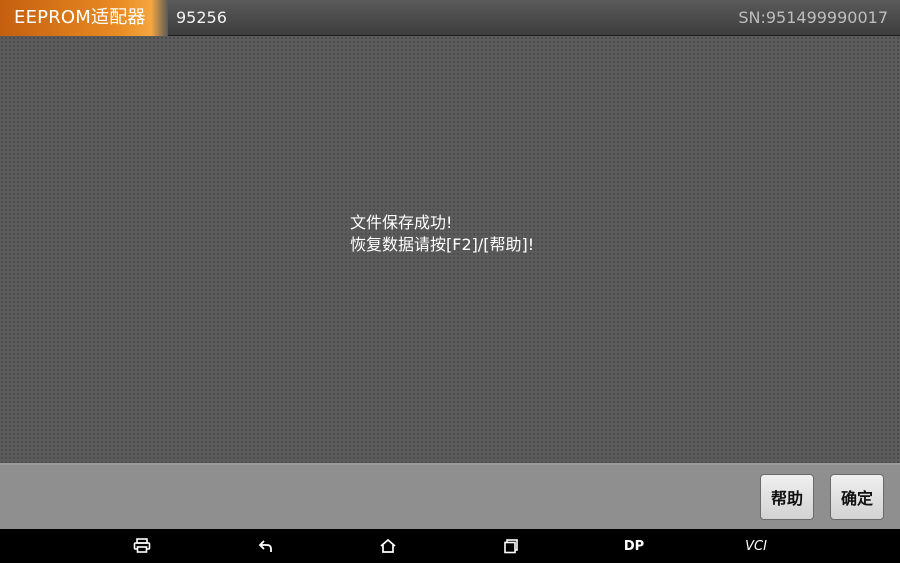 Image resolution: width=900 pixels, height=563 pixels. I want to click on status-message: 文件保存成功! 恢复数据请按[F2]/[帮助]!, so click(442, 234).